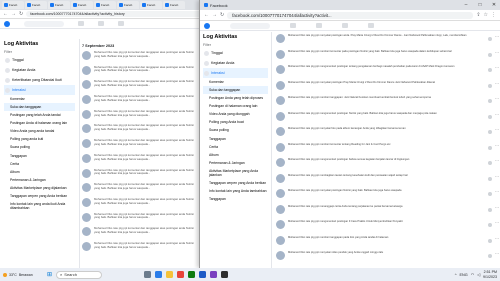 The image size is (500, 281). What do you see at coordinates (494, 5) in the screenshot?
I see `close-icon: ✕` at bounding box center [494, 5].